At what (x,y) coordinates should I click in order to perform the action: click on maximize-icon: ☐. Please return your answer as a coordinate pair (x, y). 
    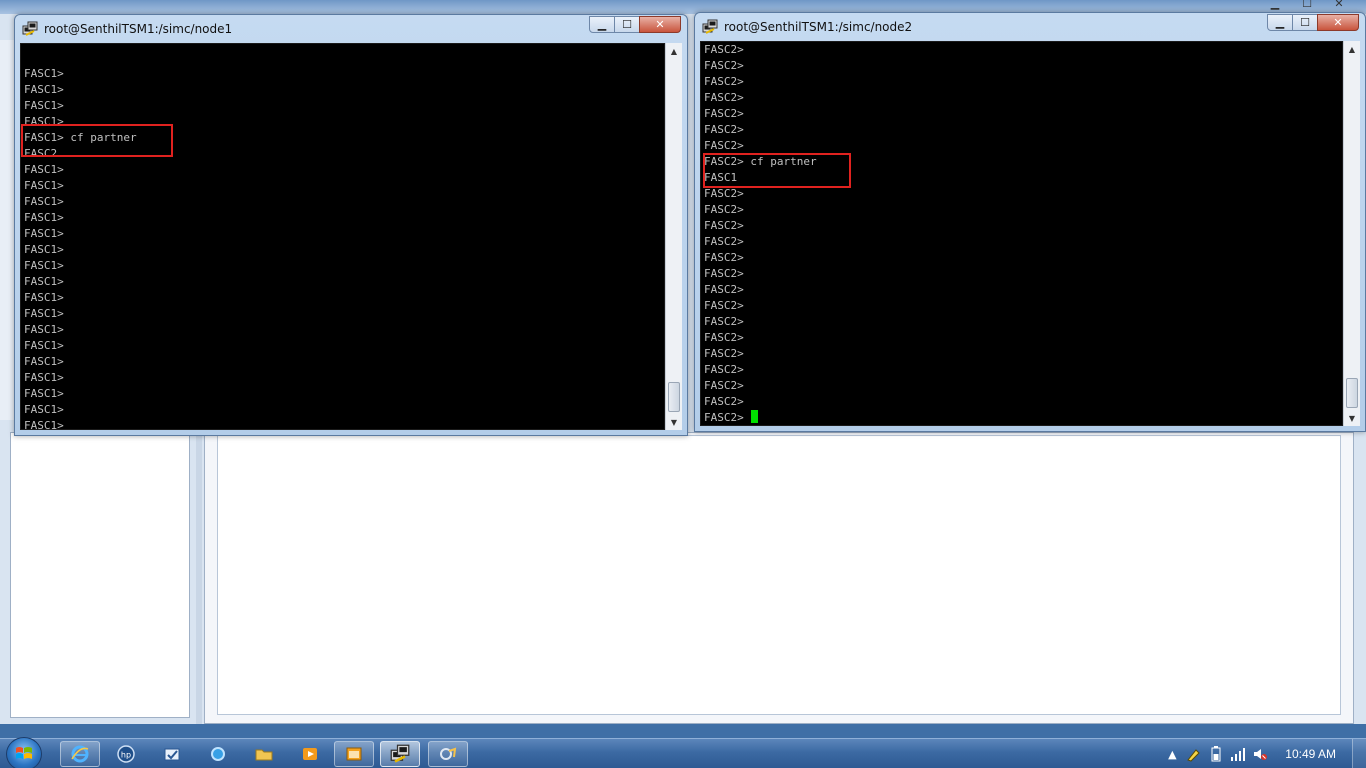
    Looking at the image, I should click on (1307, 5).